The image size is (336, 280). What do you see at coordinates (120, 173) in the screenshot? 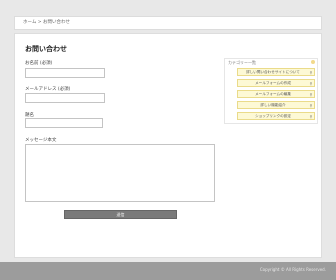
I see `message-textarea` at bounding box center [120, 173].